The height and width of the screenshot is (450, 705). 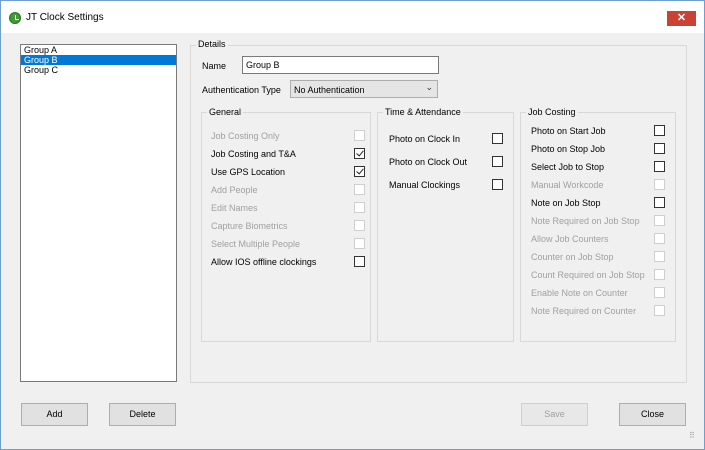 What do you see at coordinates (567, 185) in the screenshot?
I see `job-costing-option-label: Manual Workcode` at bounding box center [567, 185].